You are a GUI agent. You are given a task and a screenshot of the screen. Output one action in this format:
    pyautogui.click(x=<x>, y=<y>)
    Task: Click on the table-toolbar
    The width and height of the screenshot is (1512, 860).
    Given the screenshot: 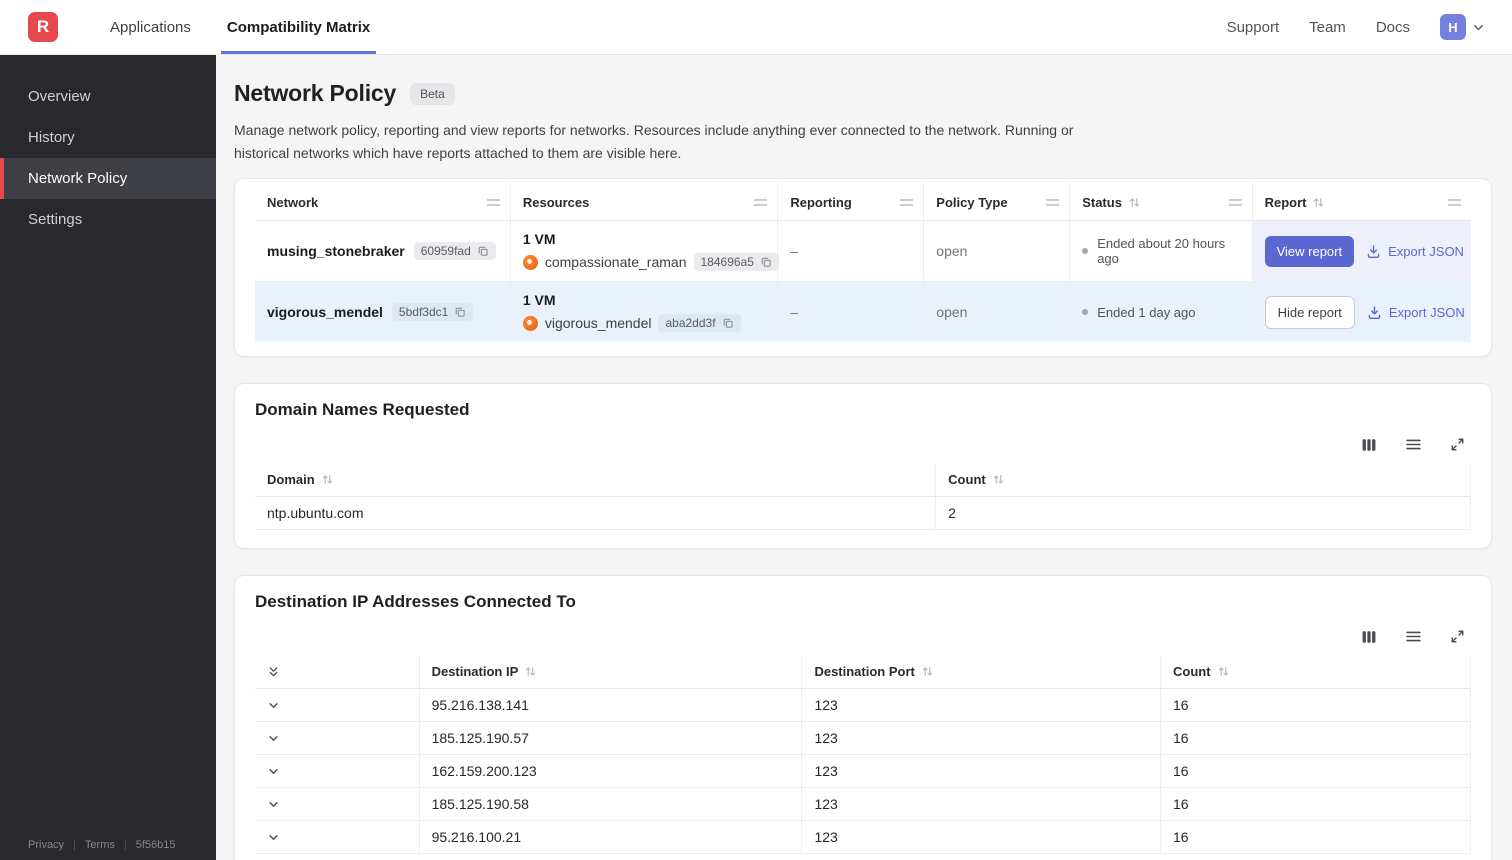 What is the action you would take?
    pyautogui.click(x=860, y=444)
    